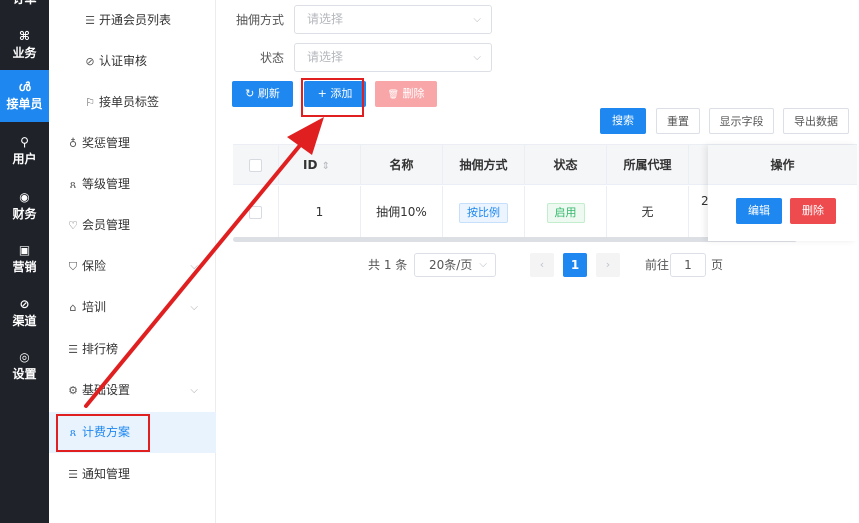 Image resolution: width=859 pixels, height=523 pixels. I want to click on rail-item-business: ⌘ 业务, so click(24, 46).